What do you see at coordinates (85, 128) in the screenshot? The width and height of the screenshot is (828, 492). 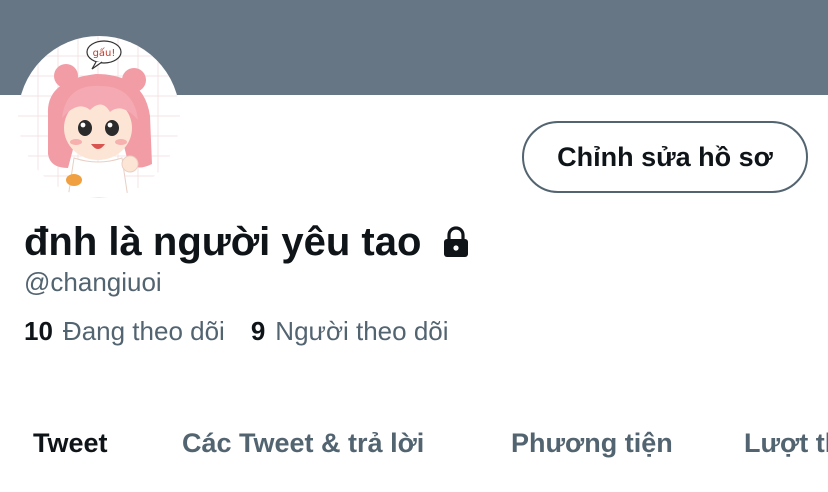 I see `eye-left` at bounding box center [85, 128].